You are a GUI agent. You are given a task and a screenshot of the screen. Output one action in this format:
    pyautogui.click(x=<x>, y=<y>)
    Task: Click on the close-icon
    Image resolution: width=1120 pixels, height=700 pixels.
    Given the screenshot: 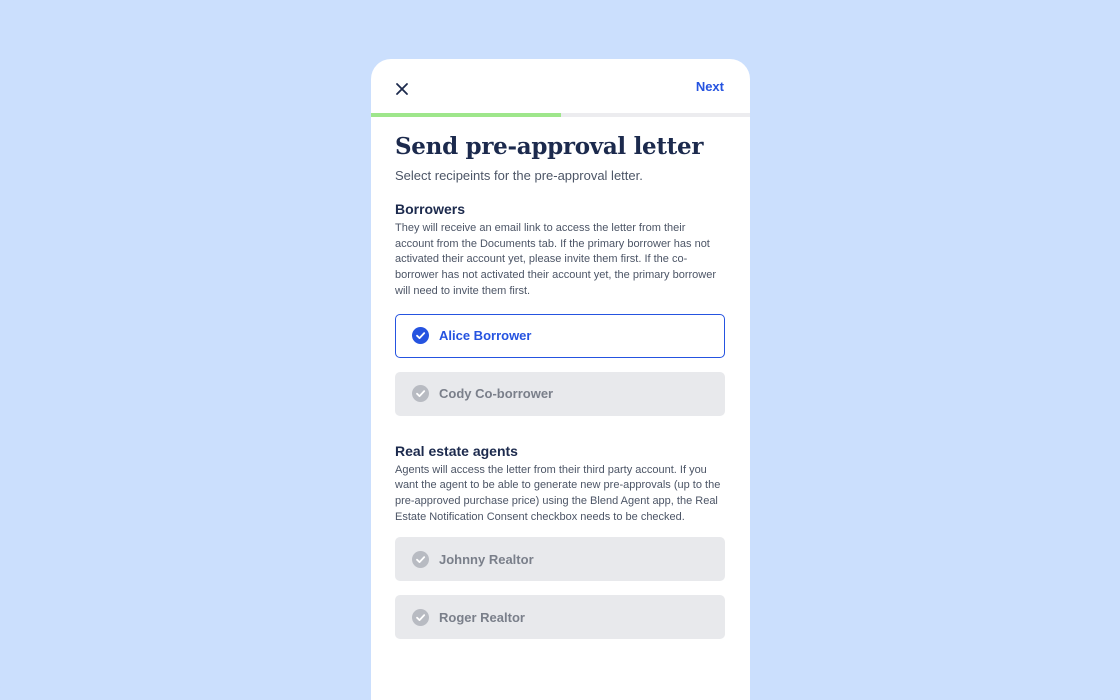 What is the action you would take?
    pyautogui.click(x=402, y=89)
    